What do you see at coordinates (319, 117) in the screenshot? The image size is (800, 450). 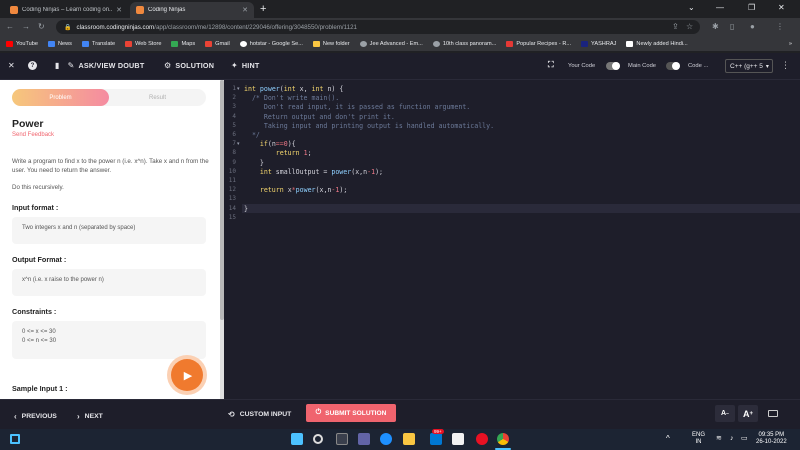 I see `code-line: Return output and don't print it.` at bounding box center [319, 117].